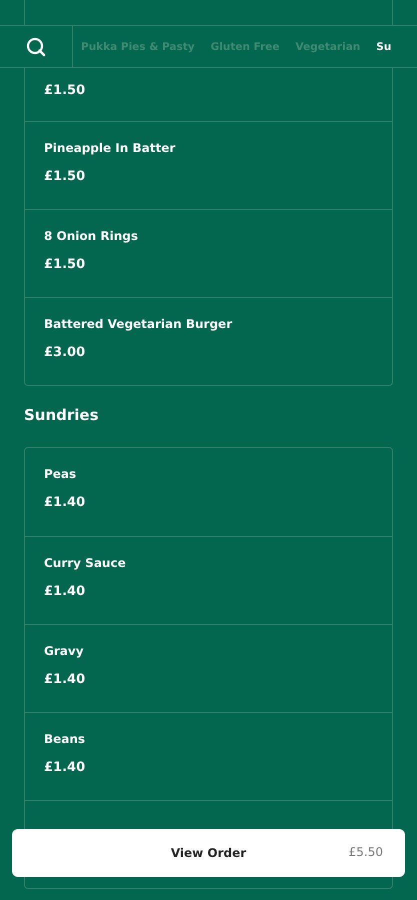 Image resolution: width=417 pixels, height=900 pixels. Describe the element at coordinates (91, 236) in the screenshot. I see `item-name: 8 Onion Rings` at that location.